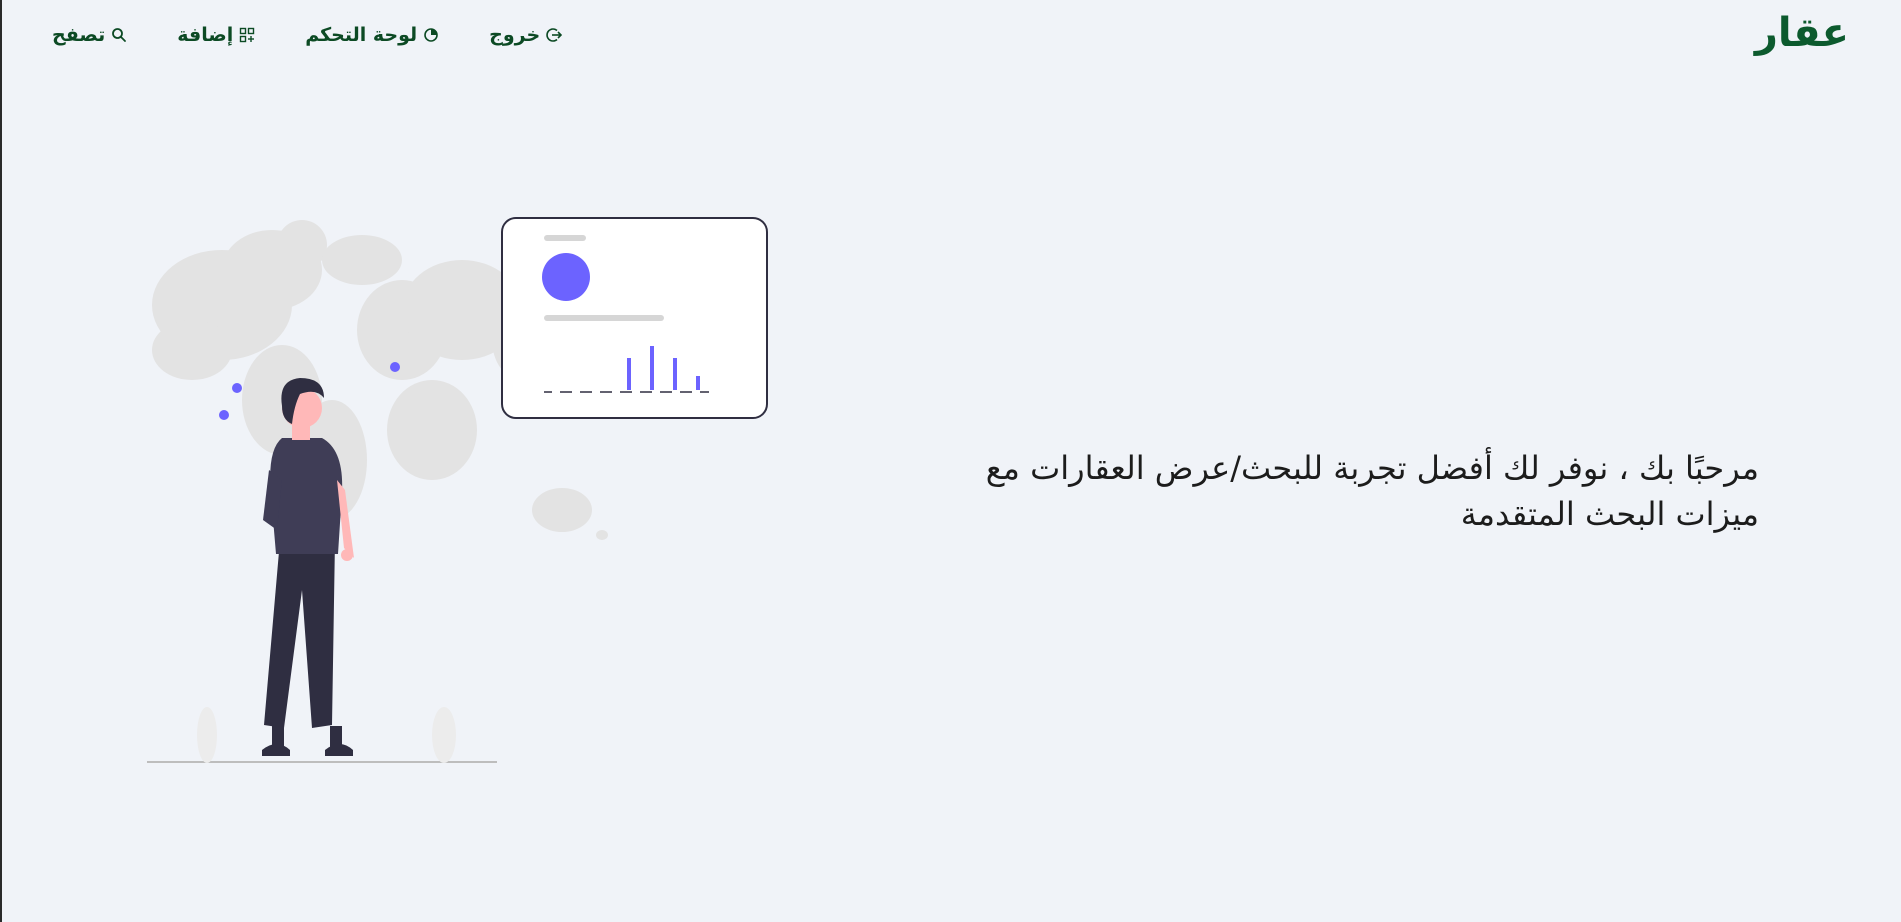 This screenshot has width=1901, height=922. What do you see at coordinates (119, 35) in the screenshot?
I see `search-icon` at bounding box center [119, 35].